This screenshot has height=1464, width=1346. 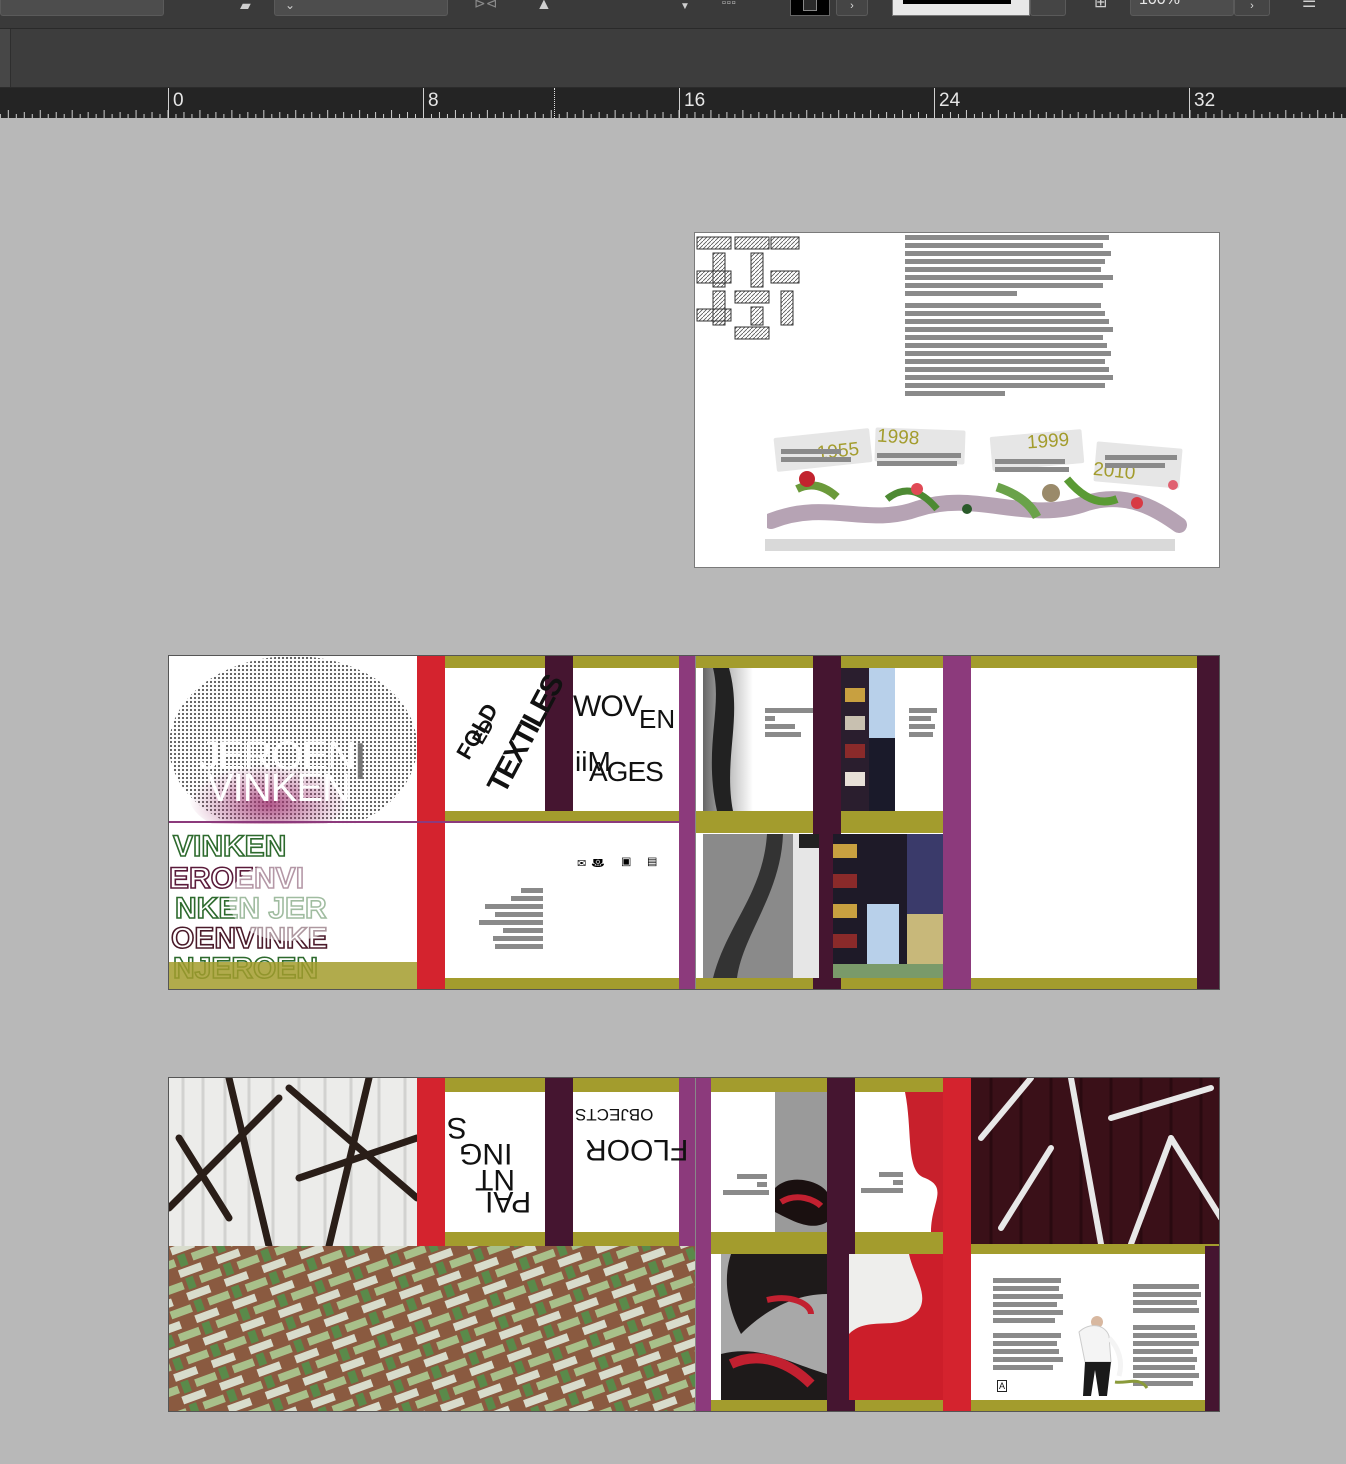 What do you see at coordinates (637, 1149) in the screenshot?
I see `title-floor: FLOOR` at bounding box center [637, 1149].